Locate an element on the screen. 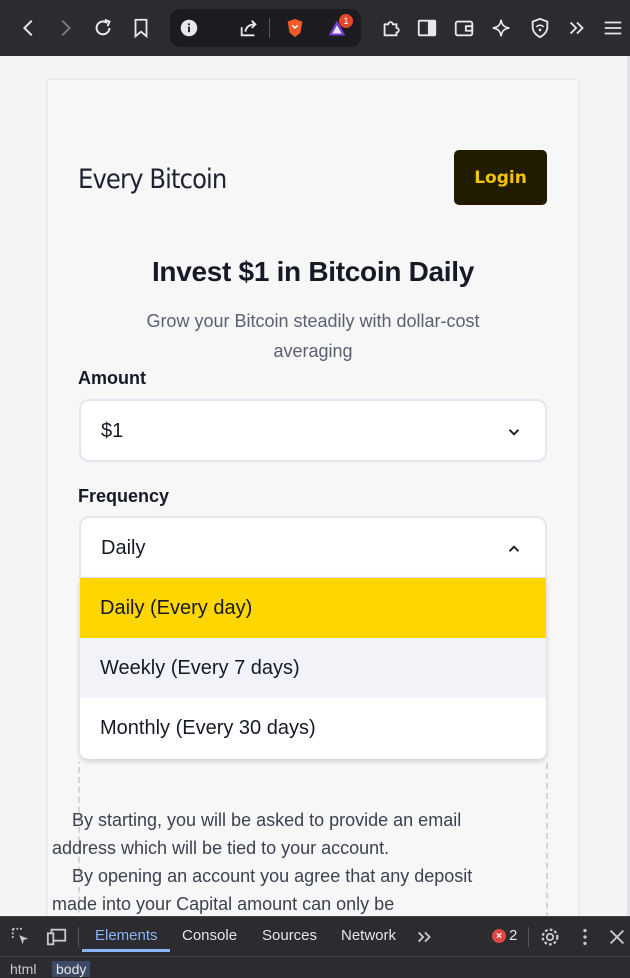 The image size is (630, 978). active-tab-indicator is located at coordinates (126, 950).